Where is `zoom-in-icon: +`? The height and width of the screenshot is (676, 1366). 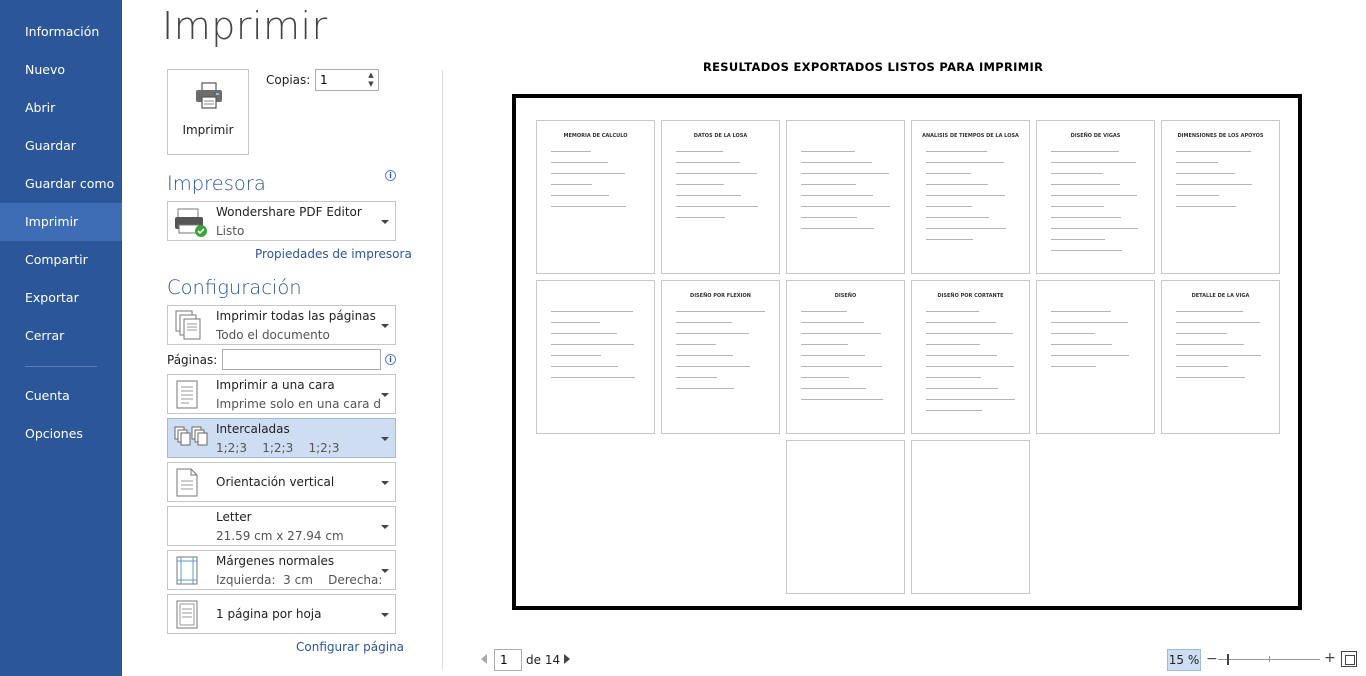 zoom-in-icon: + is located at coordinates (1330, 658).